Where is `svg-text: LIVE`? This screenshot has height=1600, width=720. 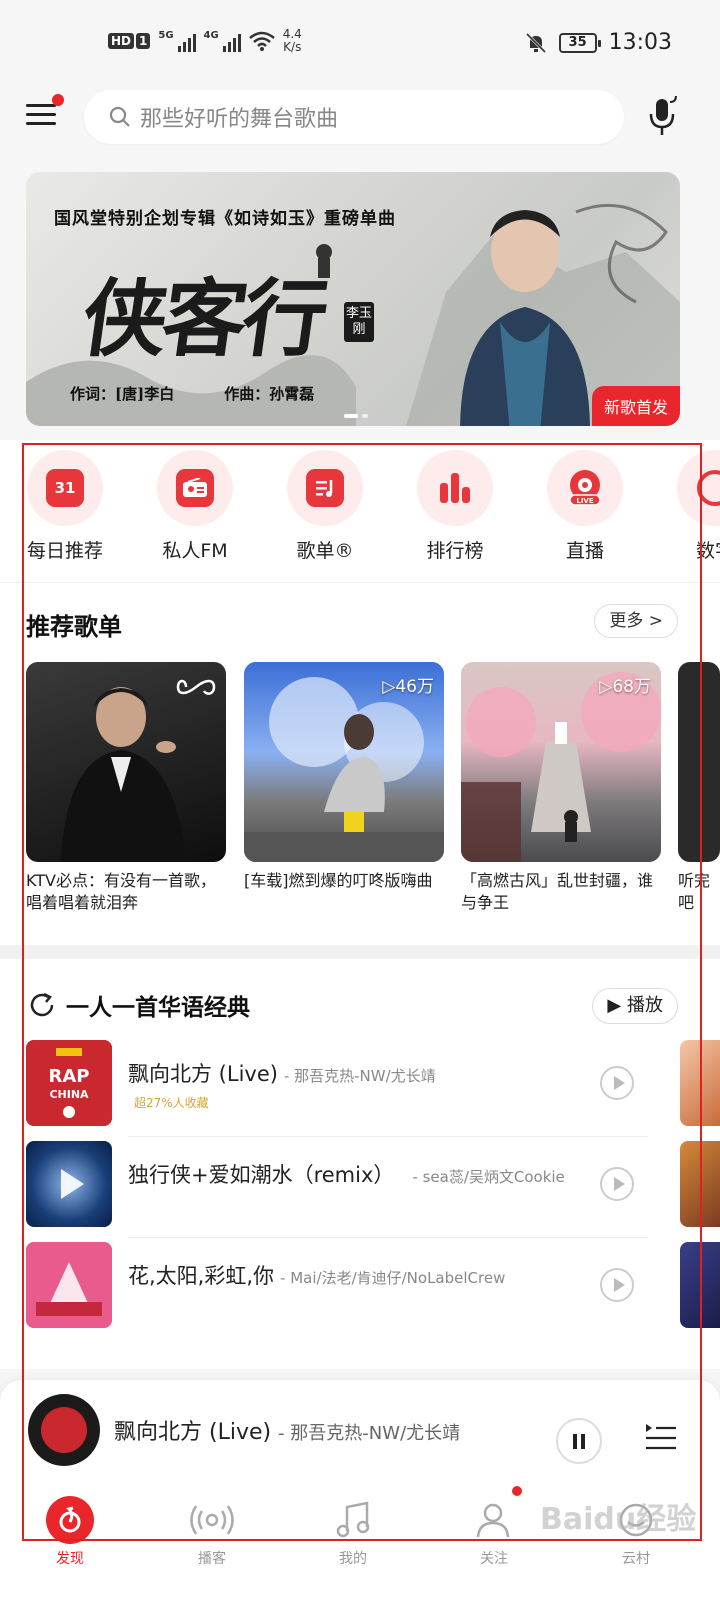 svg-text: LIVE is located at coordinates (584, 501).